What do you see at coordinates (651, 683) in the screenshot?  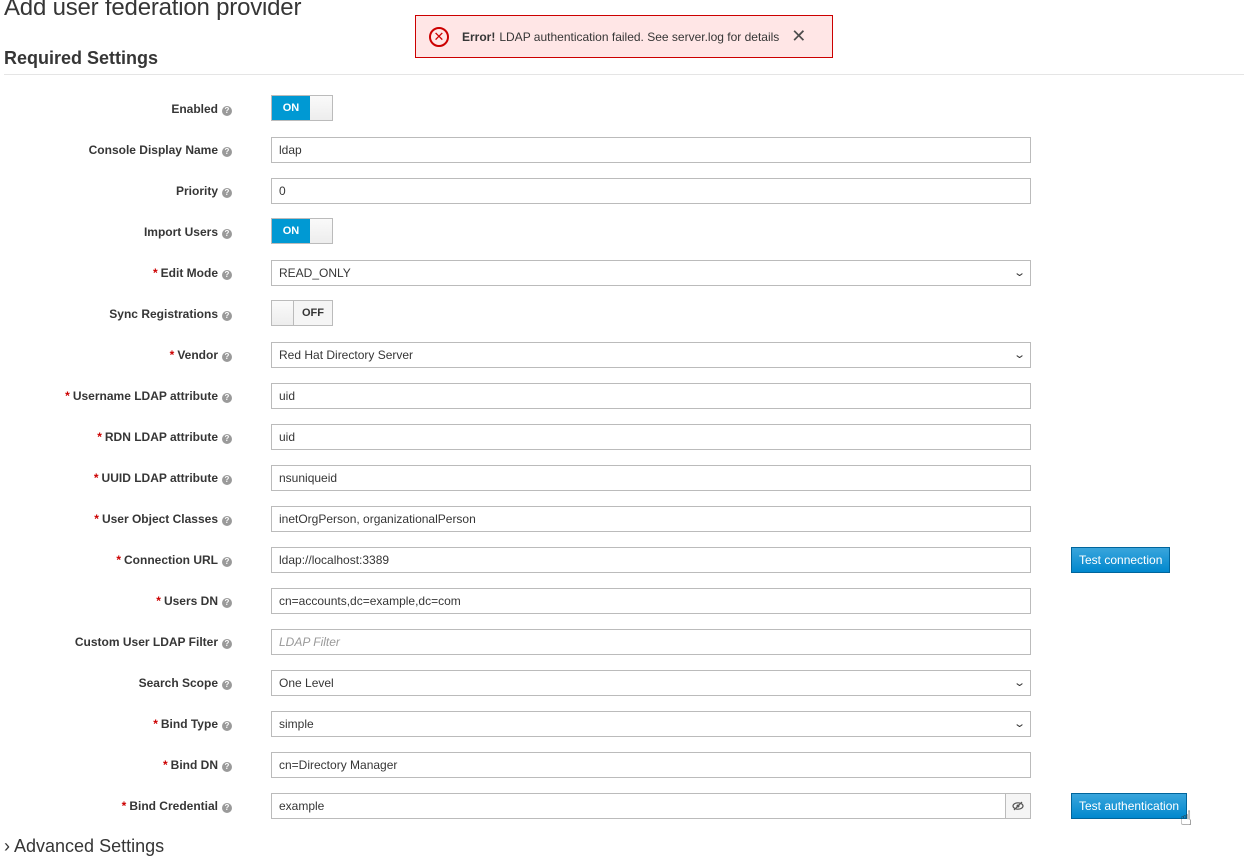 I see `search-scope-select: One Level ⌄` at bounding box center [651, 683].